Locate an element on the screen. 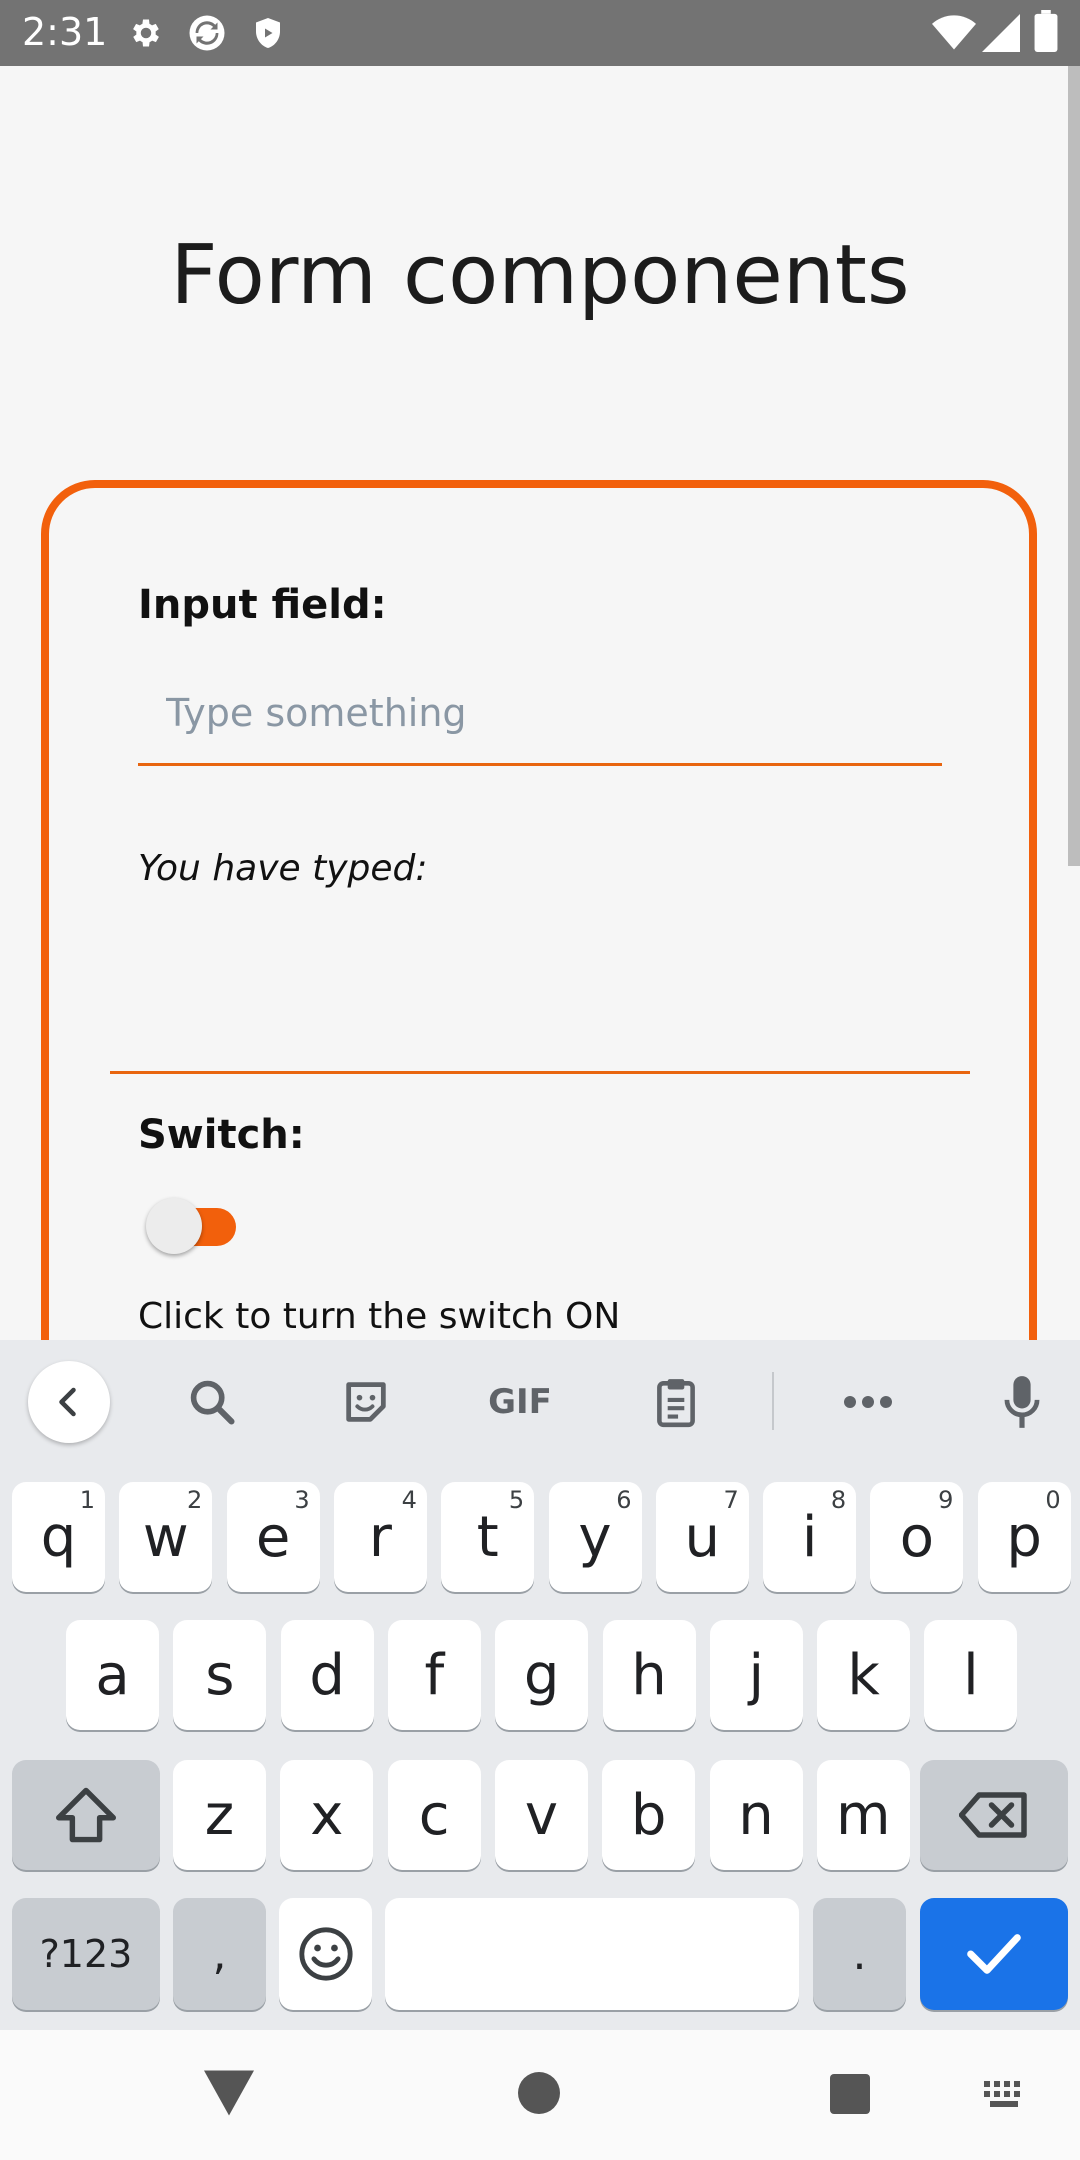  key-x: x is located at coordinates (327, 1815).